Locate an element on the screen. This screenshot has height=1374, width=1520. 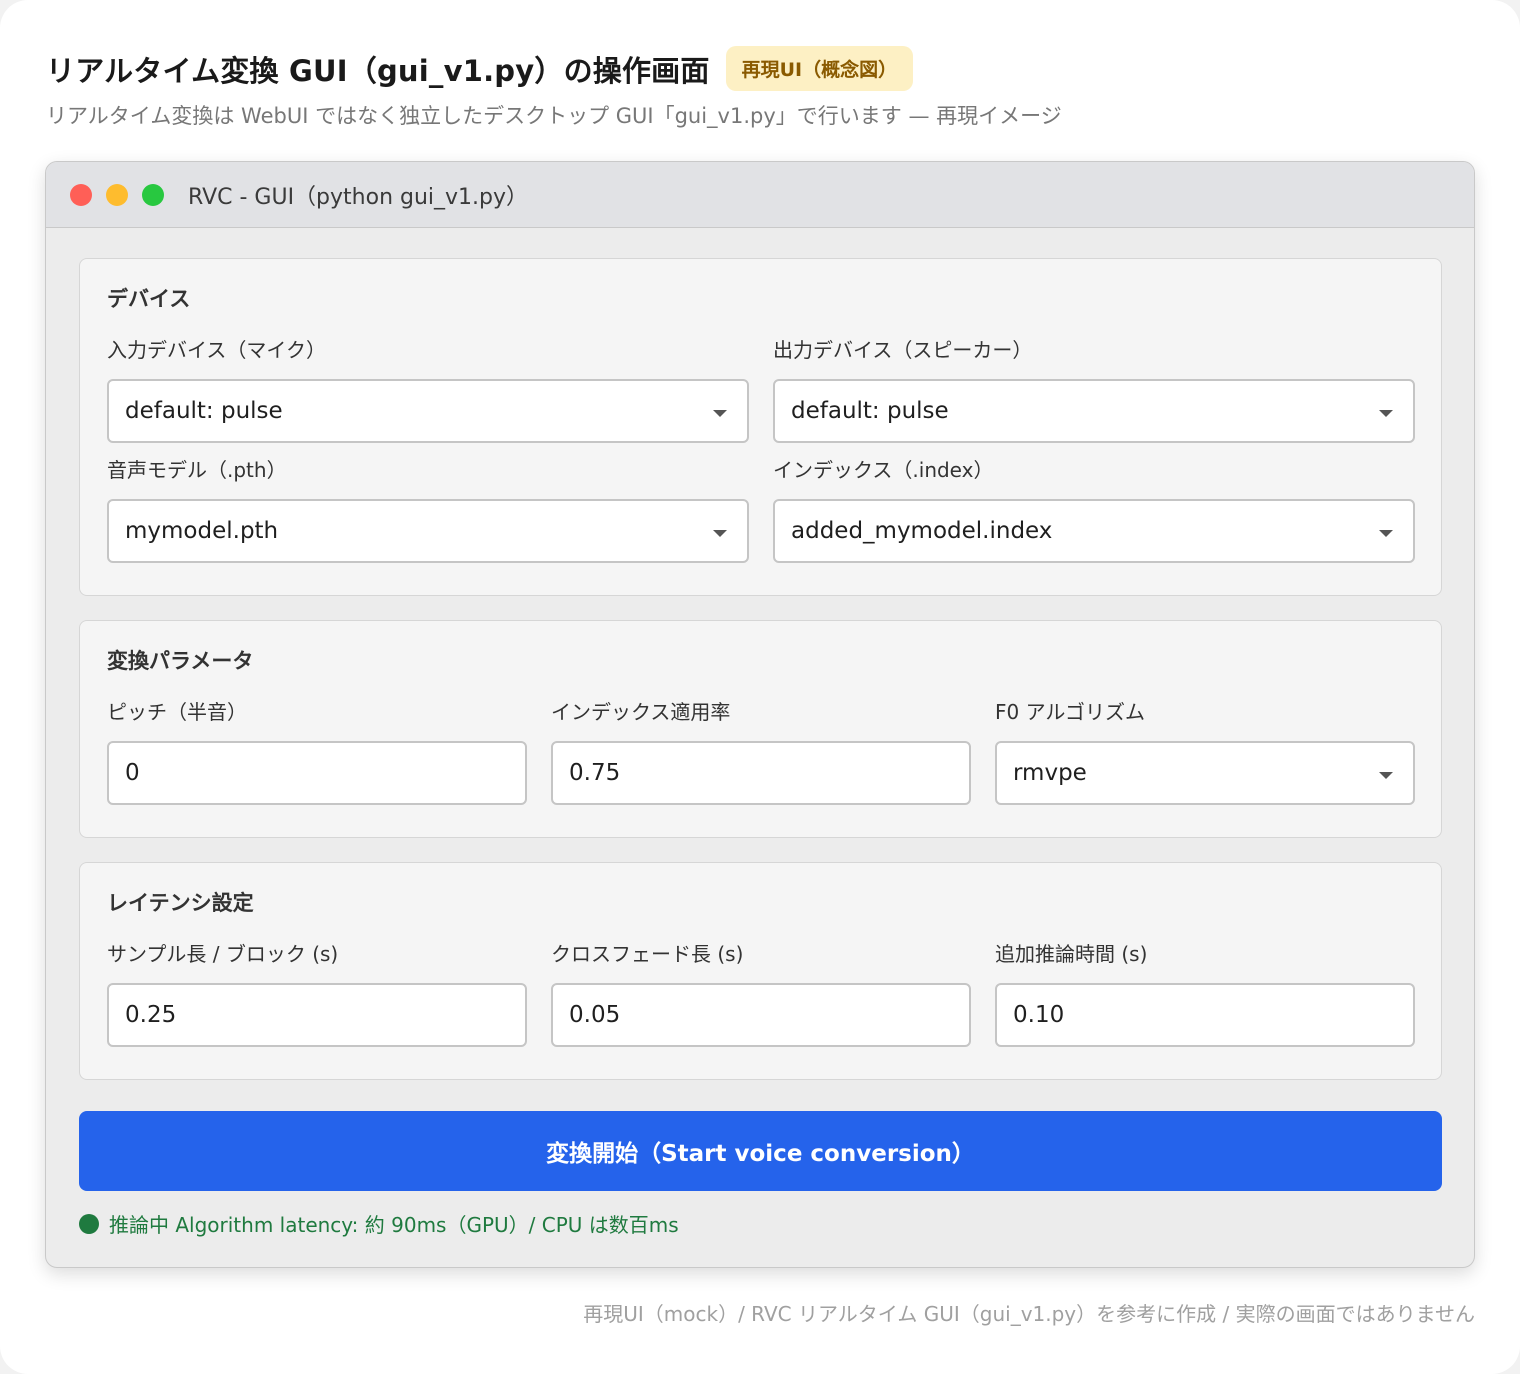
output-device-value: default: pulse is located at coordinates (870, 411).